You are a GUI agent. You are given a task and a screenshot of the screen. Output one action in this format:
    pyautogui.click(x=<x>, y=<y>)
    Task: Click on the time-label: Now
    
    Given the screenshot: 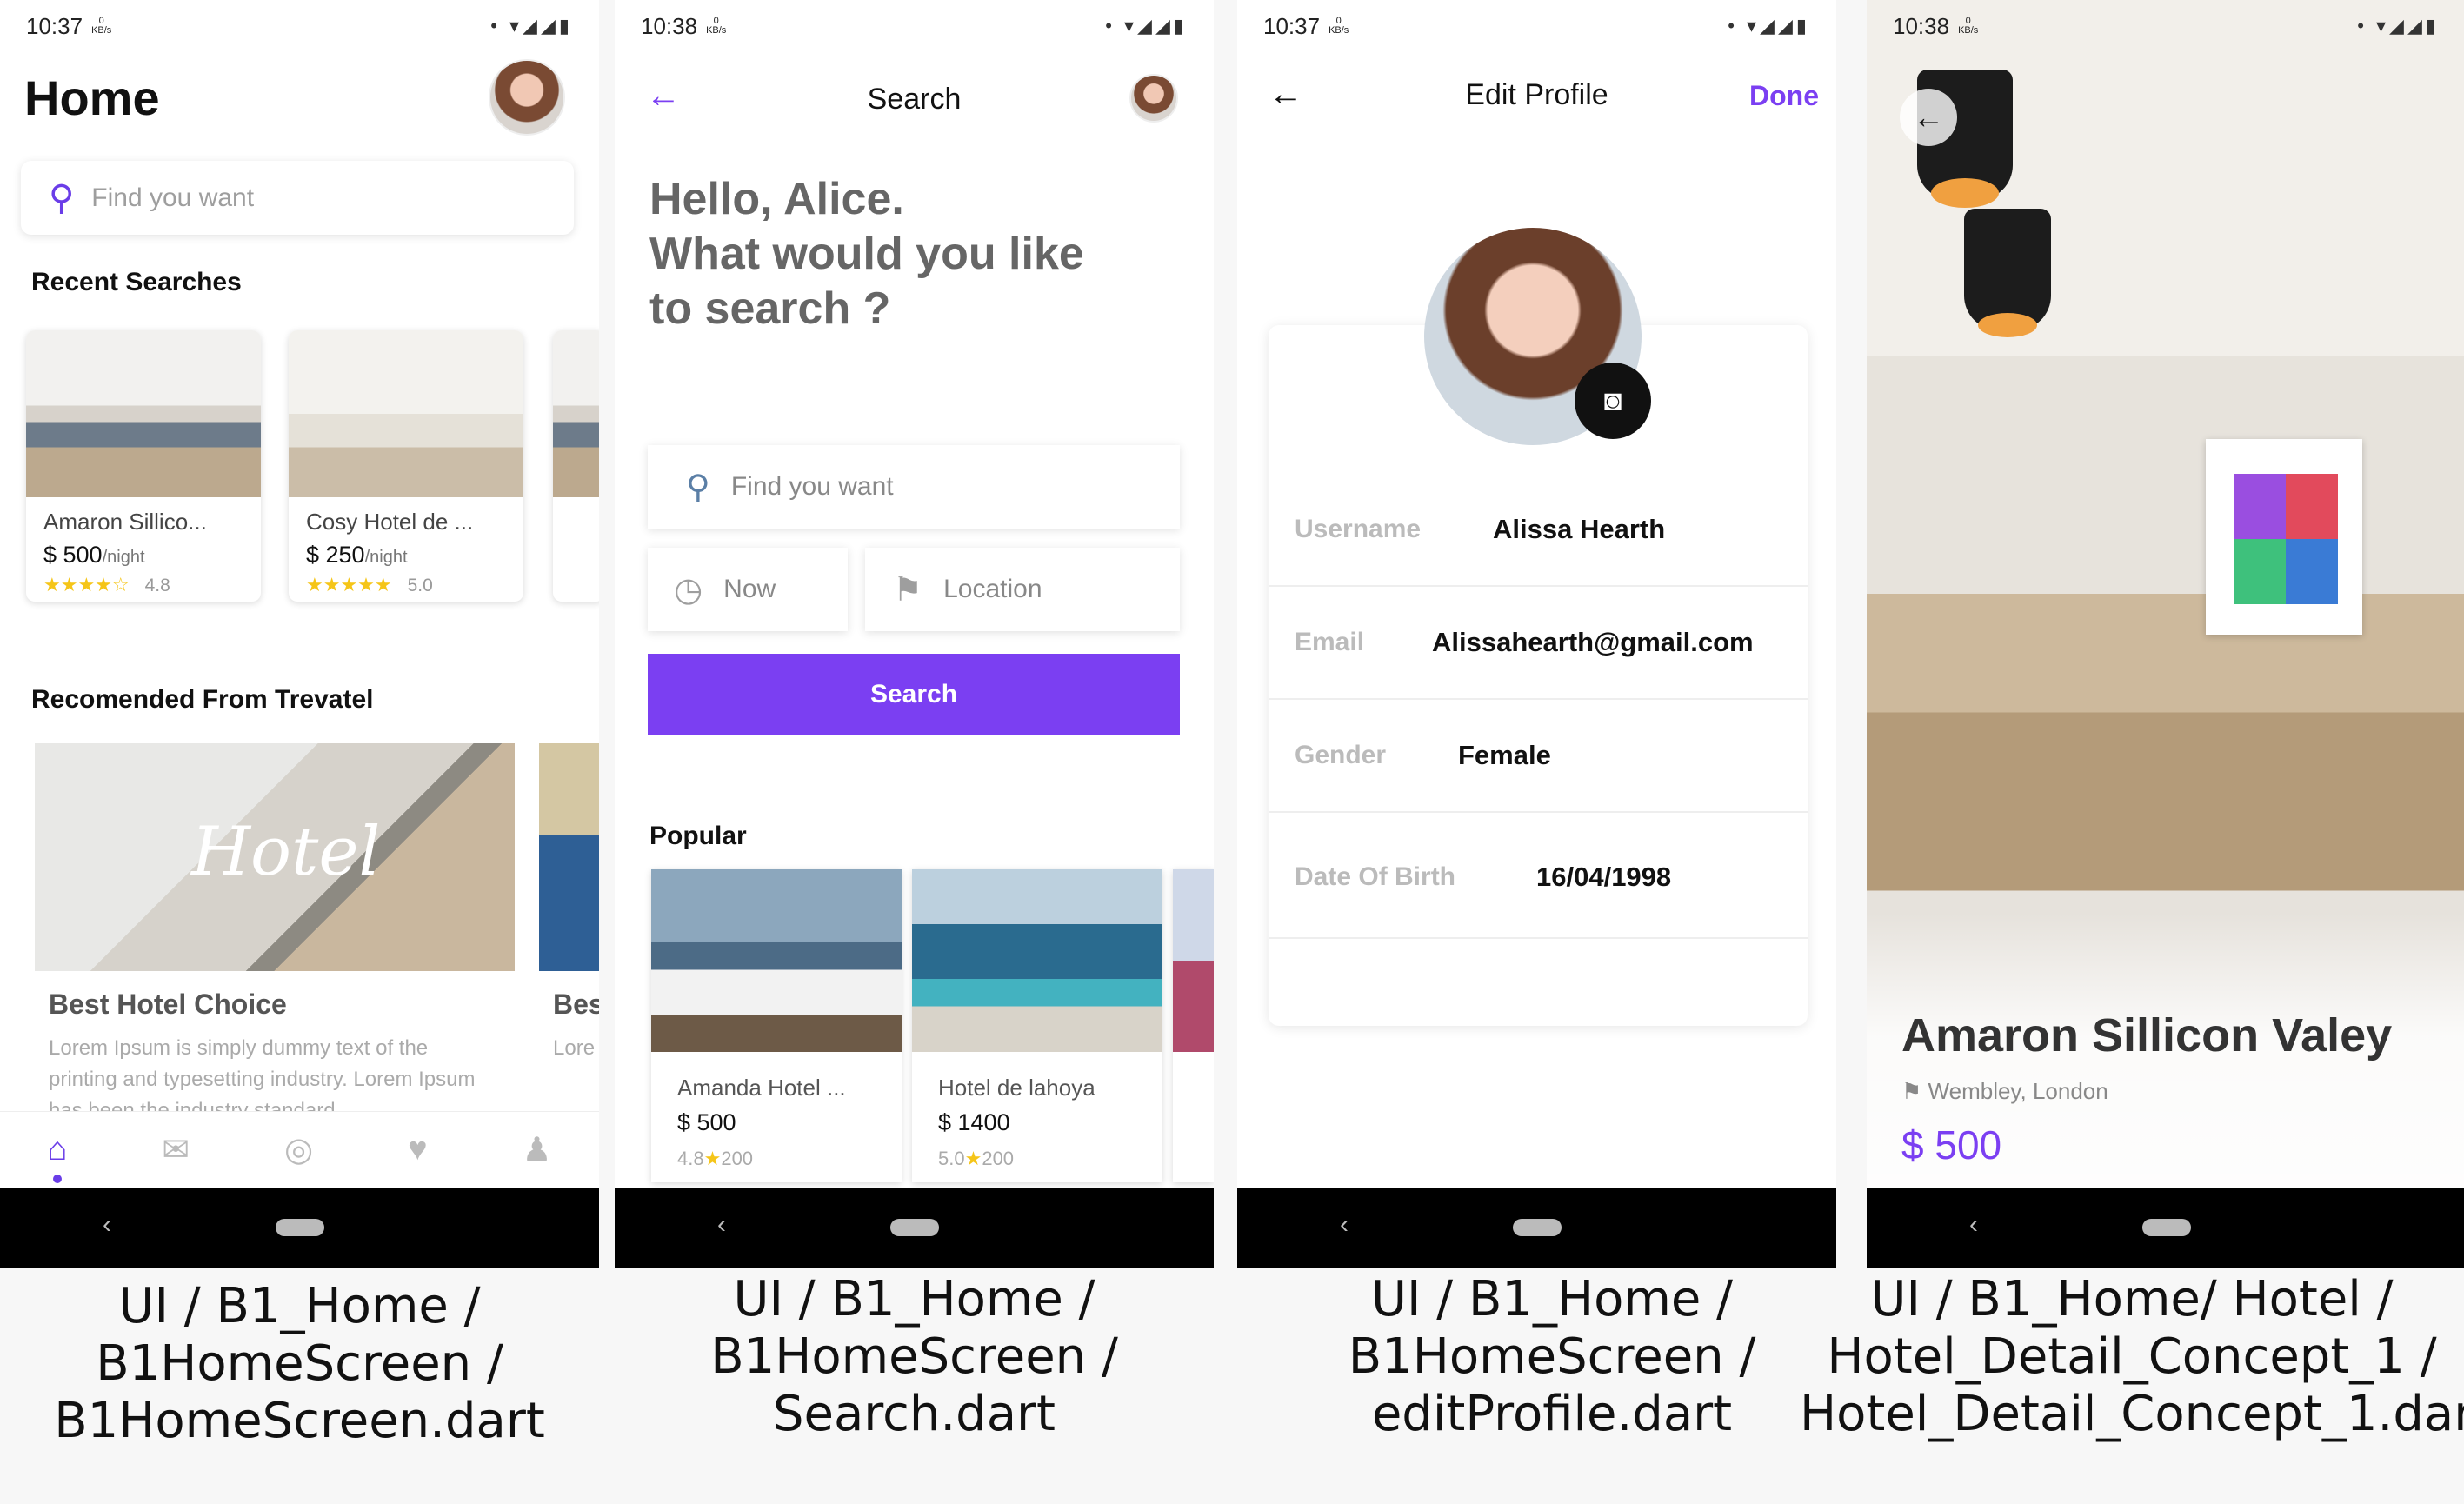 What is the action you would take?
    pyautogui.click(x=749, y=589)
    